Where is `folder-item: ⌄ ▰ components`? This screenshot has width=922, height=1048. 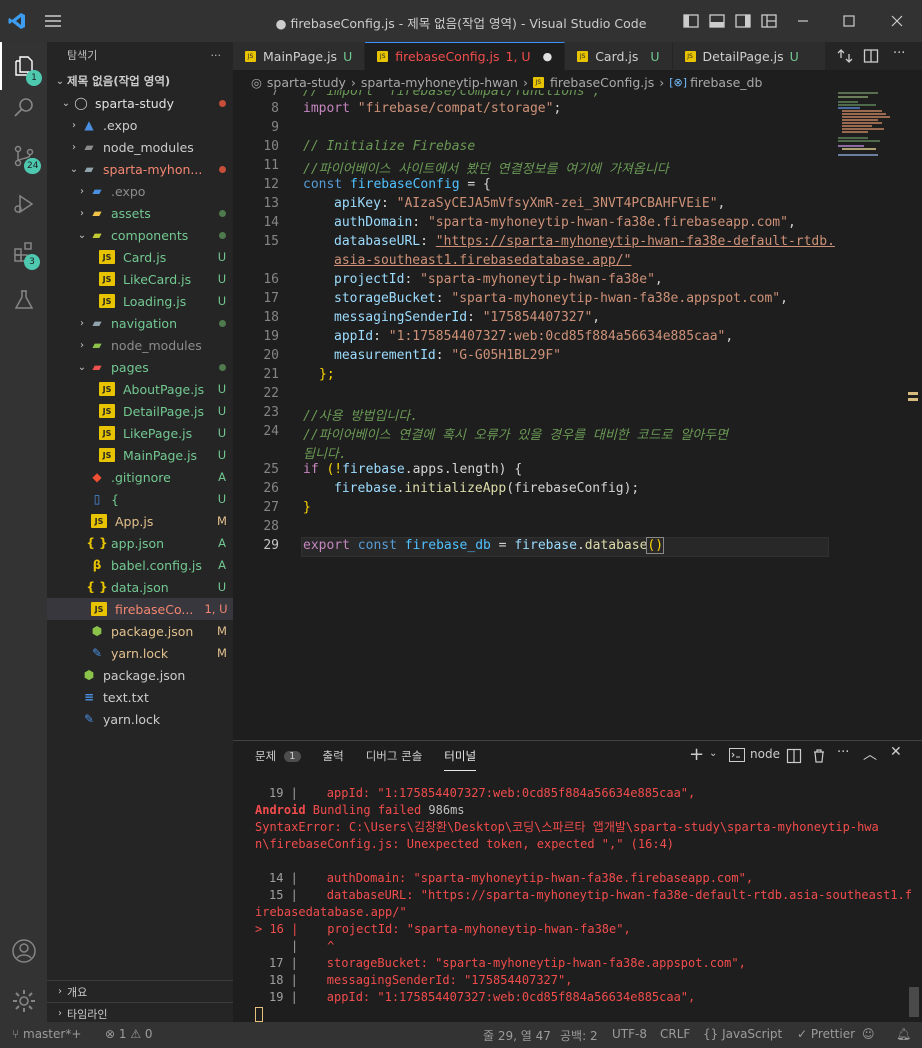
folder-item: ⌄ ▰ components is located at coordinates (140, 235).